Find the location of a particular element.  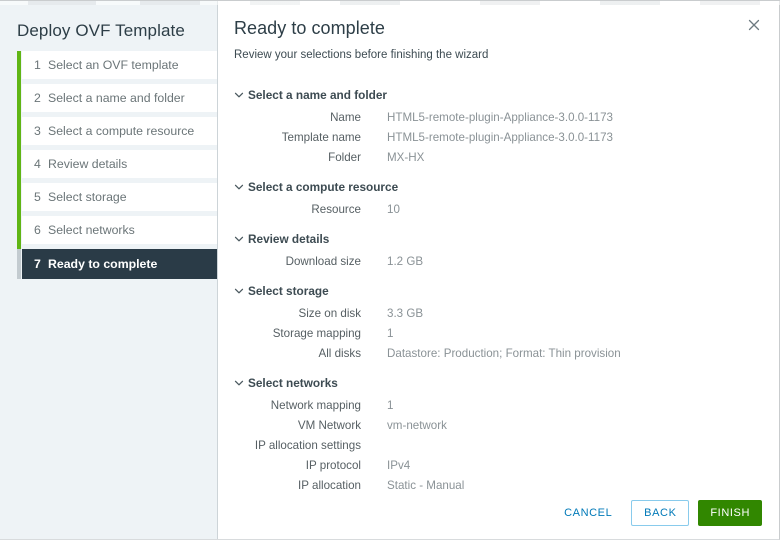

wizard-step-6: 6 Select networks is located at coordinates (119, 230).